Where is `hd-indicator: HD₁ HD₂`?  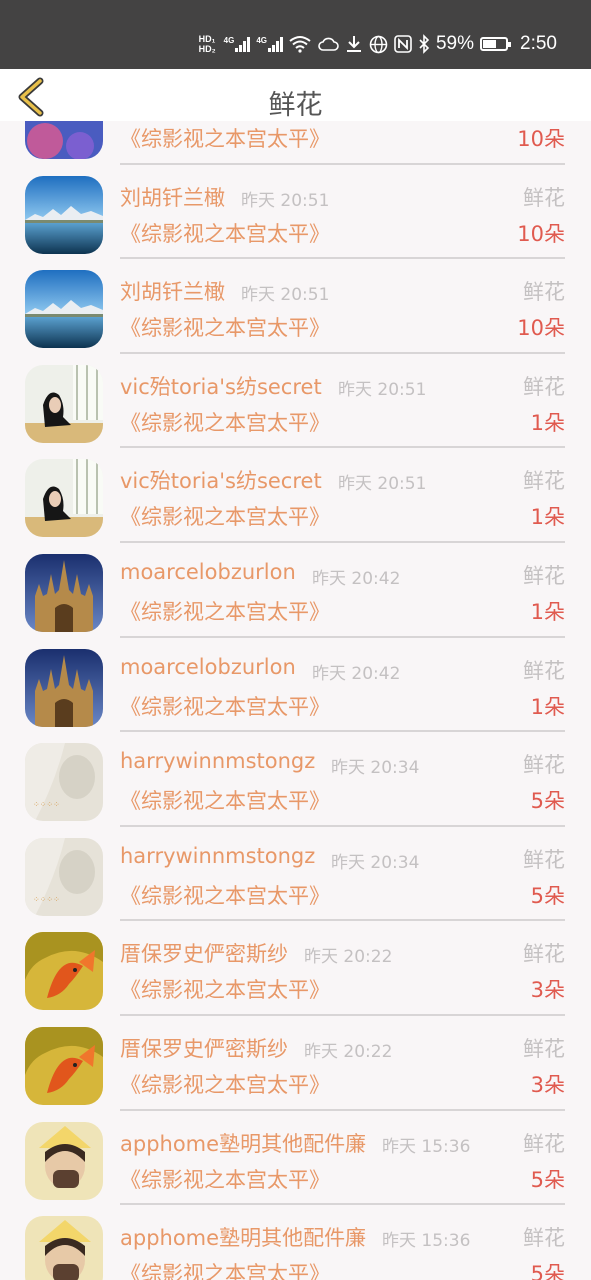 hd-indicator: HD₁ HD₂ is located at coordinates (207, 44).